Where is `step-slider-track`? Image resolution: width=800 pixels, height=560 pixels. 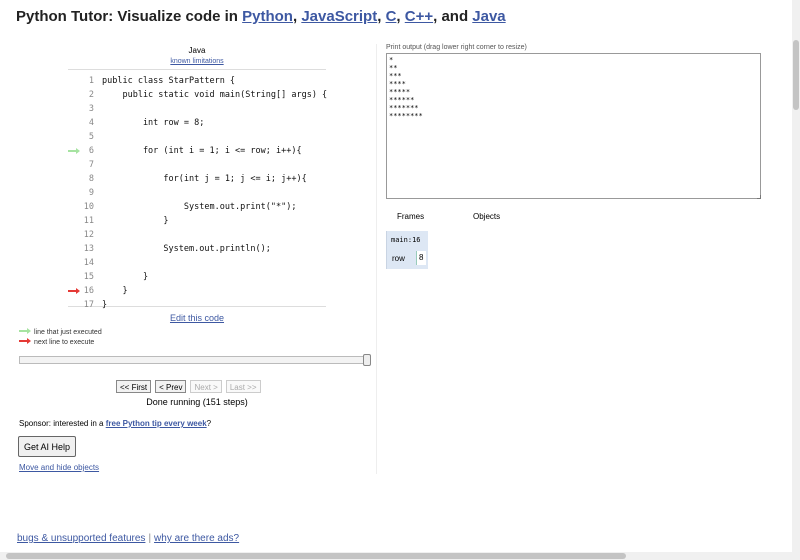 step-slider-track is located at coordinates (195, 360).